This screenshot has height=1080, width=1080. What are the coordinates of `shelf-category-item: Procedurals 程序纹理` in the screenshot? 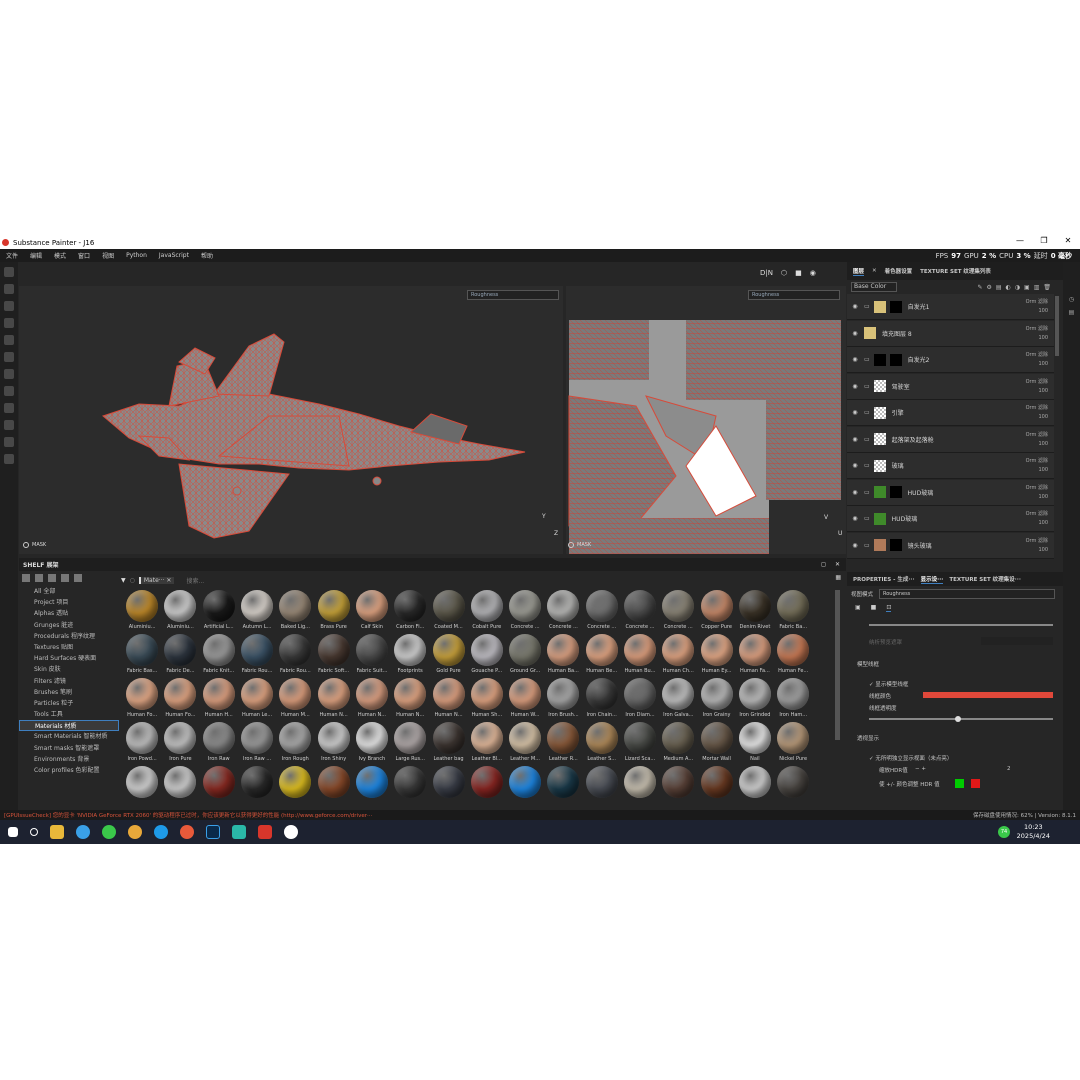 It's located at (69, 636).